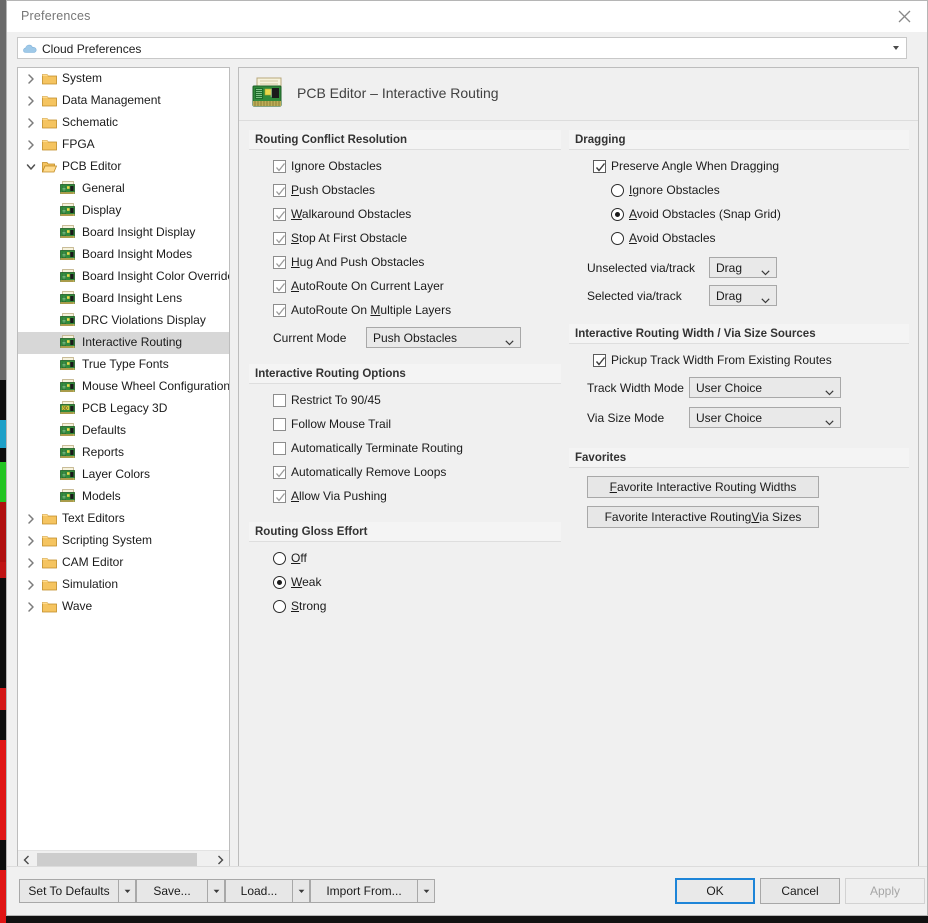 The image size is (928, 923). What do you see at coordinates (123, 145) in the screenshot?
I see `tree-item-fpga: FPGA` at bounding box center [123, 145].